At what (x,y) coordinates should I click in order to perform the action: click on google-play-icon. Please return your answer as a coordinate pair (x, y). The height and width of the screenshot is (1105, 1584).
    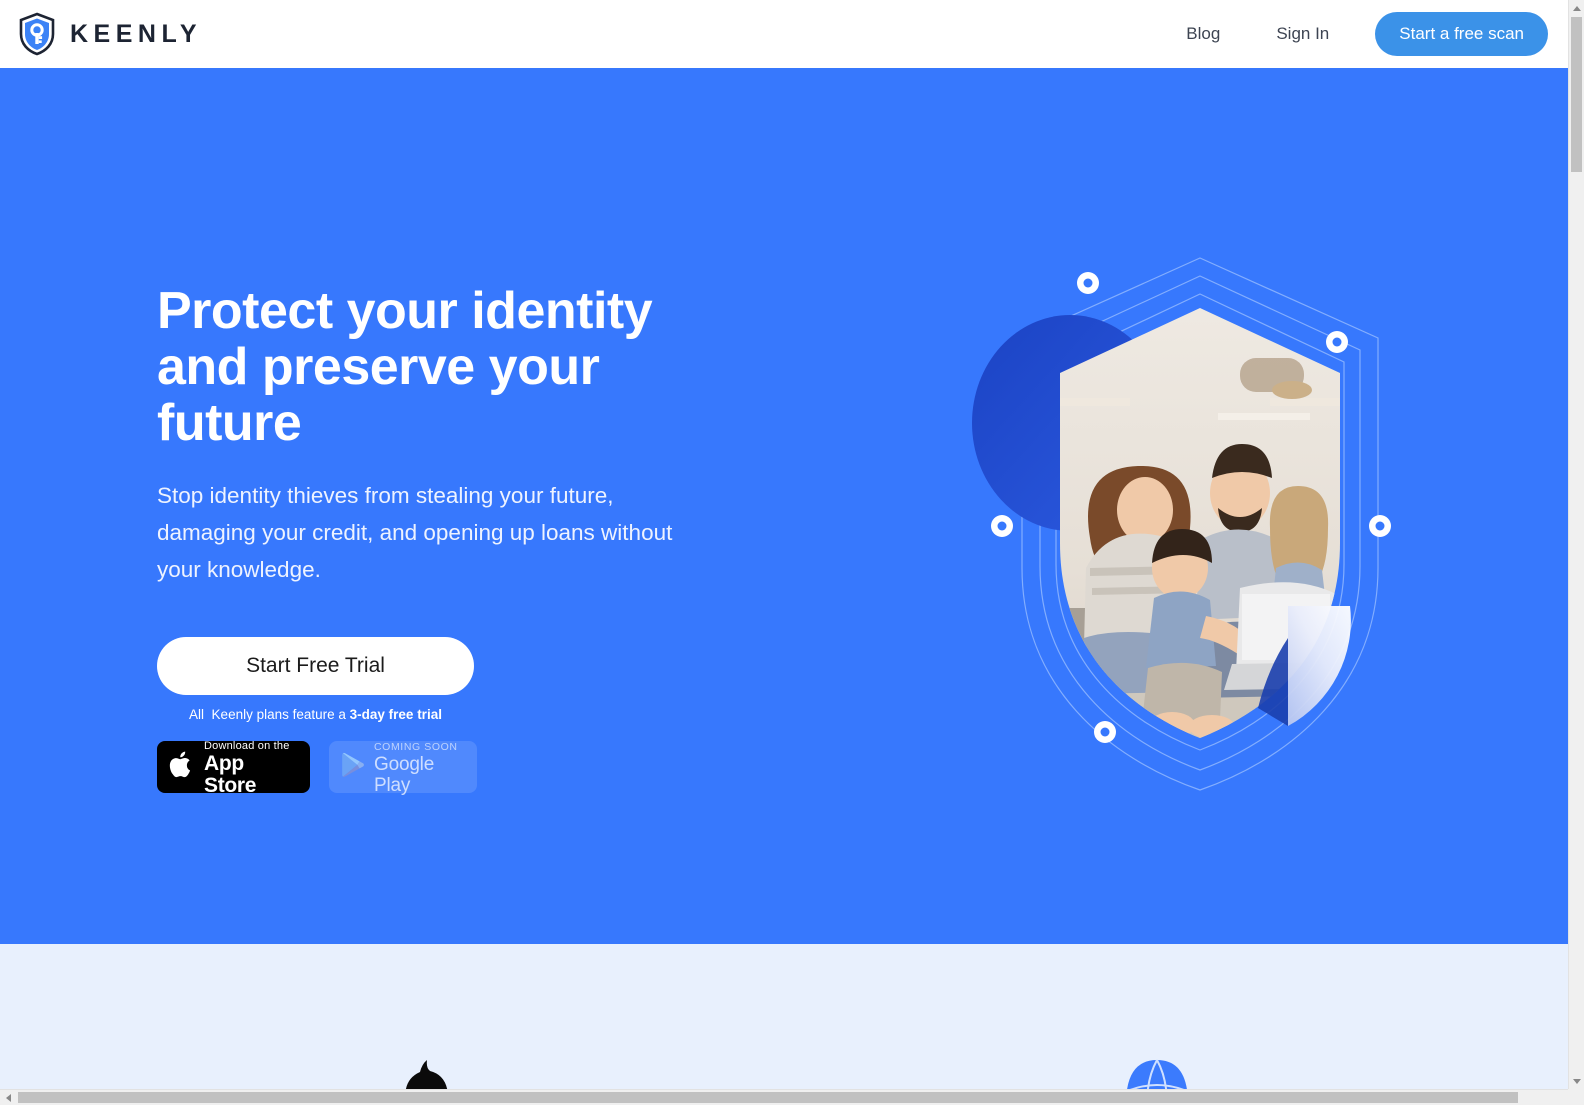
    Looking at the image, I should click on (353, 767).